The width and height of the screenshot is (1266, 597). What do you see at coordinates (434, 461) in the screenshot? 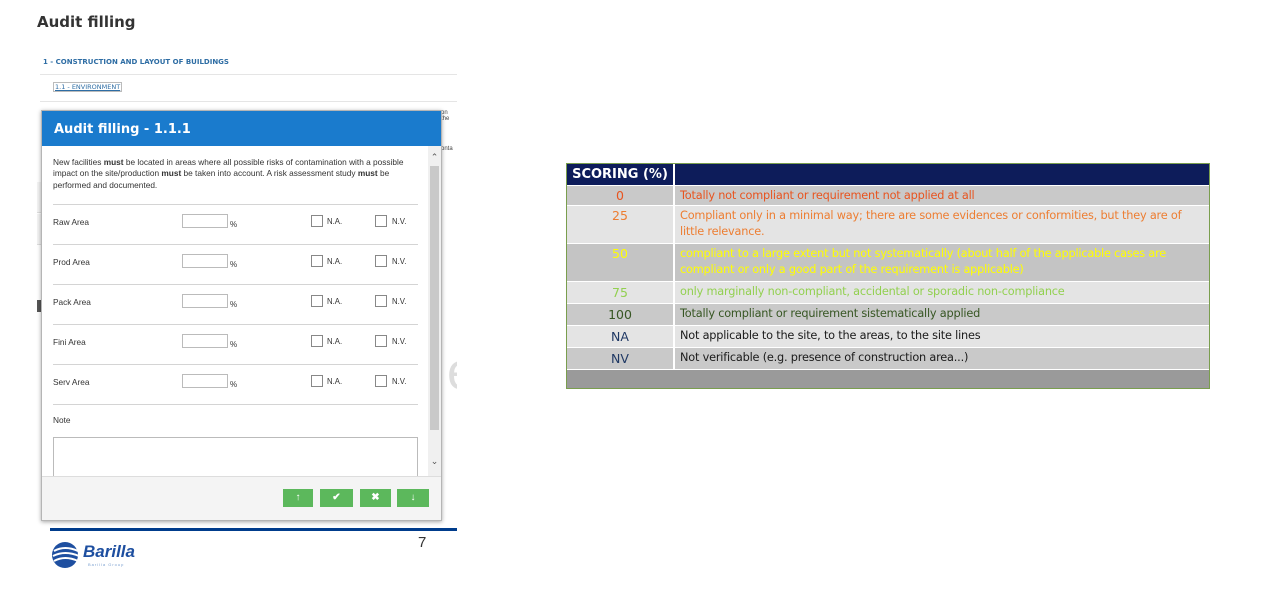
I see `scroll-down-icon: ⌄` at bounding box center [434, 461].